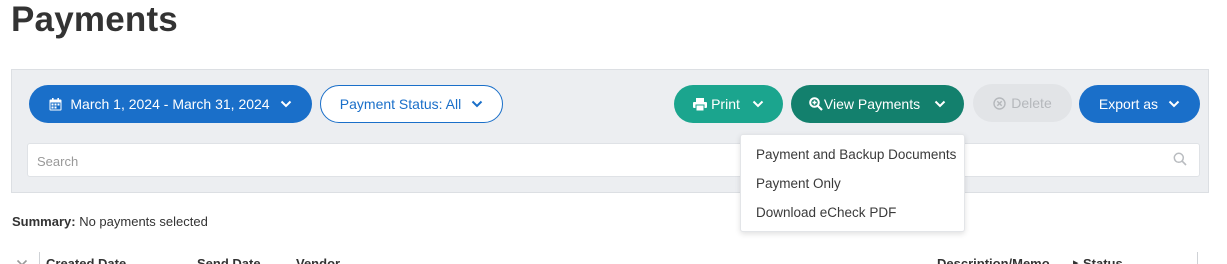 This screenshot has width=1227, height=264. I want to click on selection-summary: Summary: No payments selected, so click(110, 221).